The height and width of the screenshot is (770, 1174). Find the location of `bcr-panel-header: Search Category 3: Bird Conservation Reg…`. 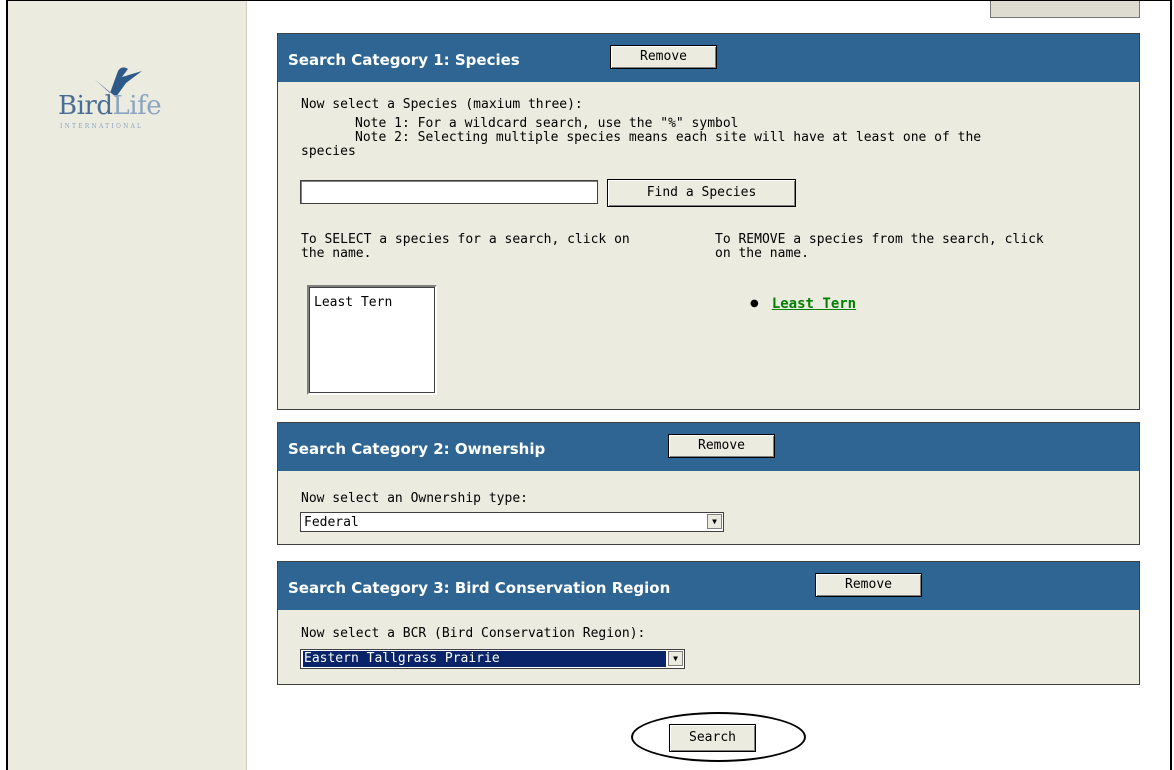

bcr-panel-header: Search Category 3: Bird Conservation Reg… is located at coordinates (708, 586).